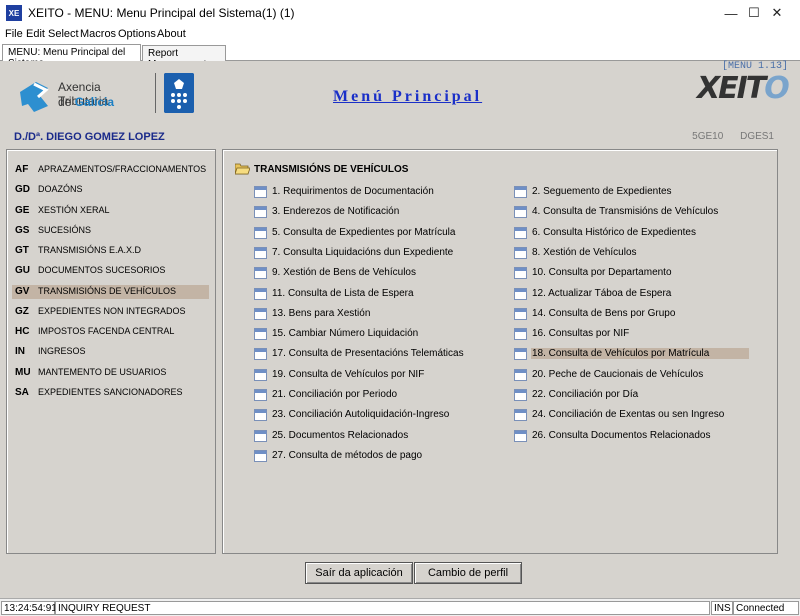 The image size is (800, 616). Describe the element at coordinates (110, 312) in the screenshot. I see `category-item-gz: GZ EXPEDIENTES NON INTEGRADOS` at that location.